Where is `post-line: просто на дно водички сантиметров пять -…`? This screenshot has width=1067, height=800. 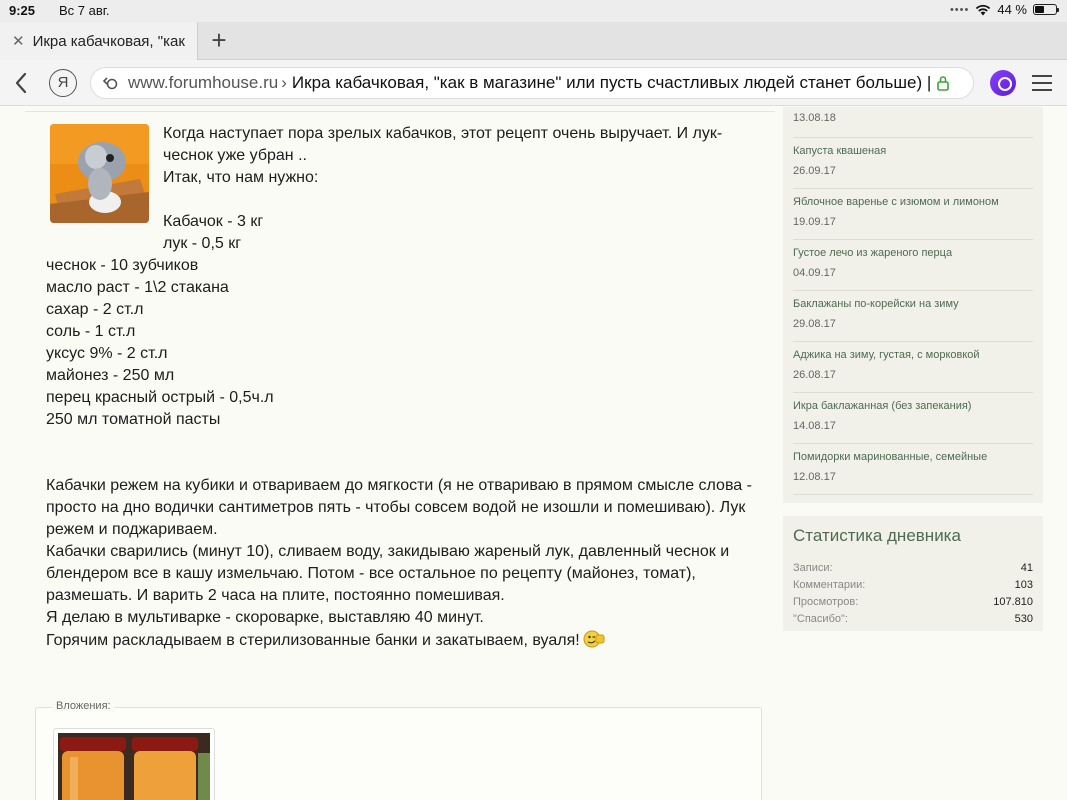
post-line: просто на дно водички сантиметров пять -… is located at coordinates (396, 507).